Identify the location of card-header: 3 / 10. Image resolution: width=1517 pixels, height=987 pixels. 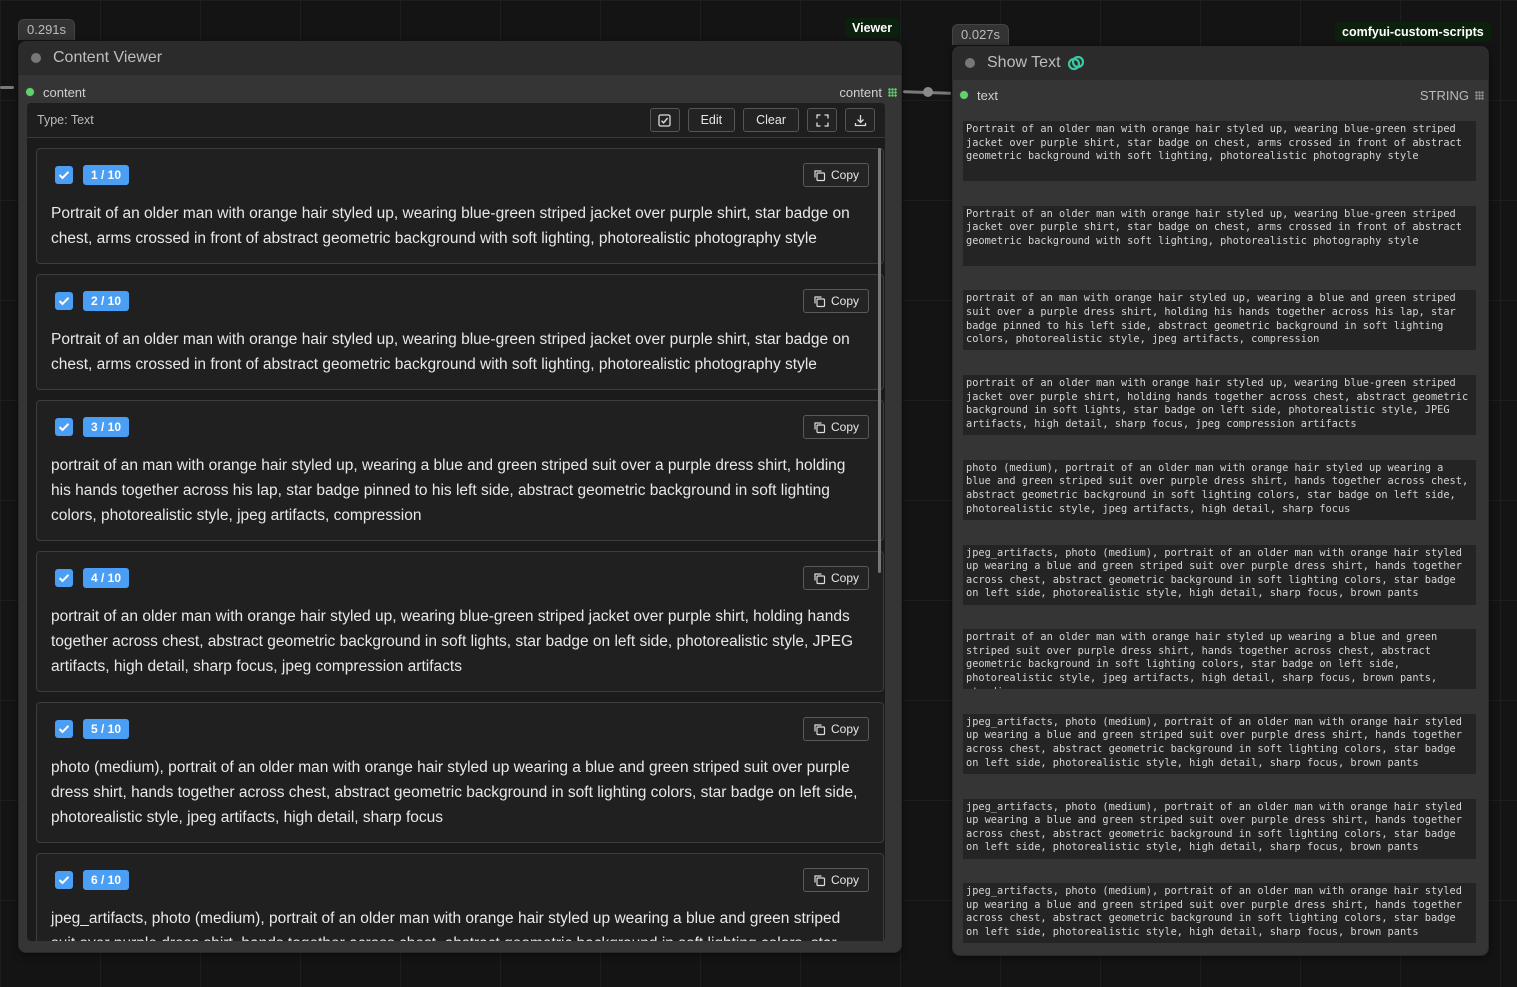
(460, 427).